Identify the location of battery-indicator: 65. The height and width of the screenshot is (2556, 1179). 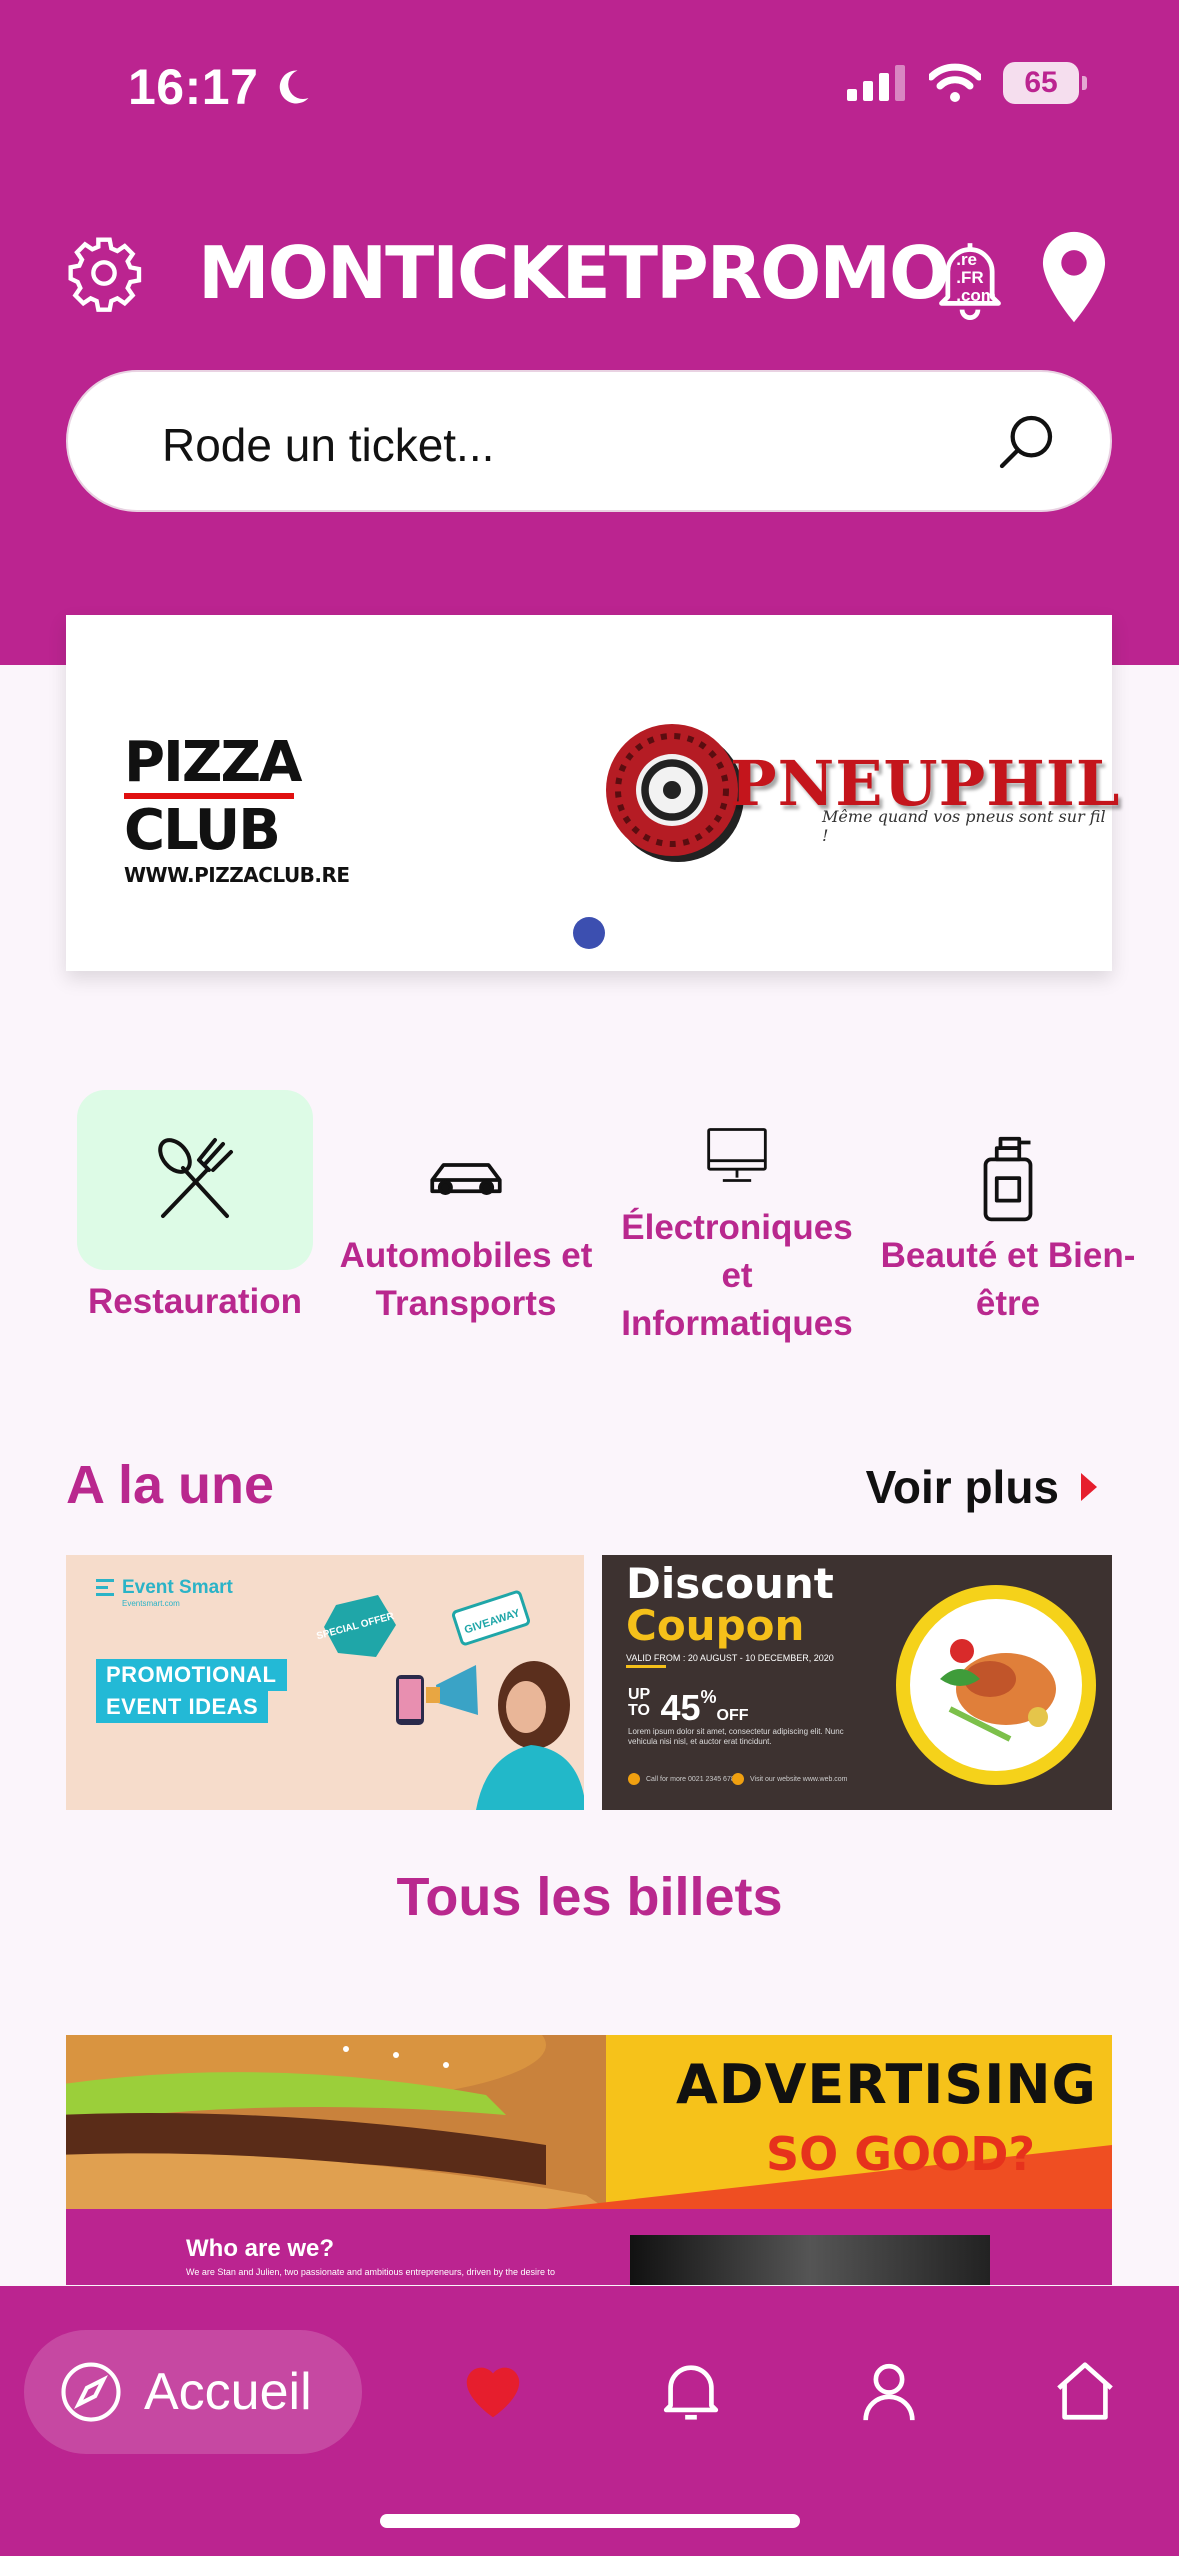
(1045, 83).